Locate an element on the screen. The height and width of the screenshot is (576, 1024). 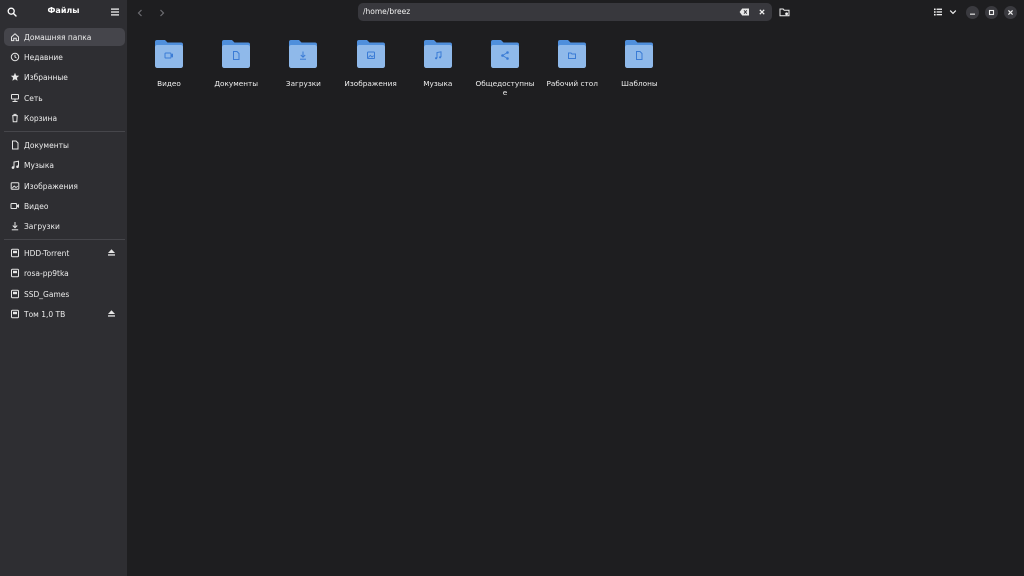
folder-label: Общедоступные is located at coordinates (505, 88).